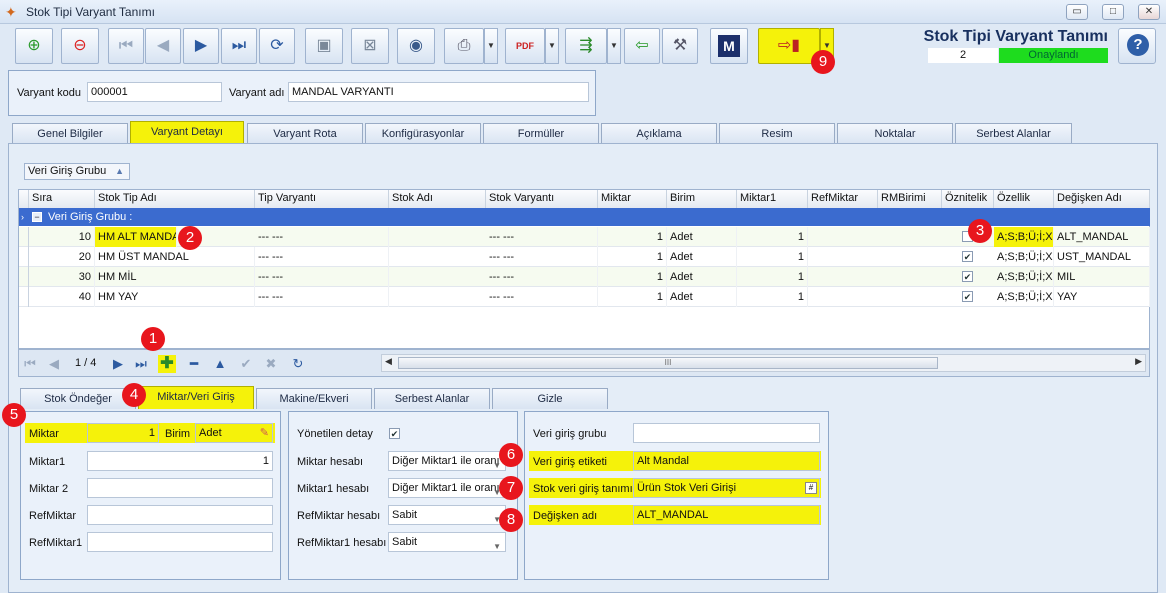 The width and height of the screenshot is (1166, 593). What do you see at coordinates (968, 199) in the screenshot?
I see `col-oznitelik: Öznitelik` at bounding box center [968, 199].